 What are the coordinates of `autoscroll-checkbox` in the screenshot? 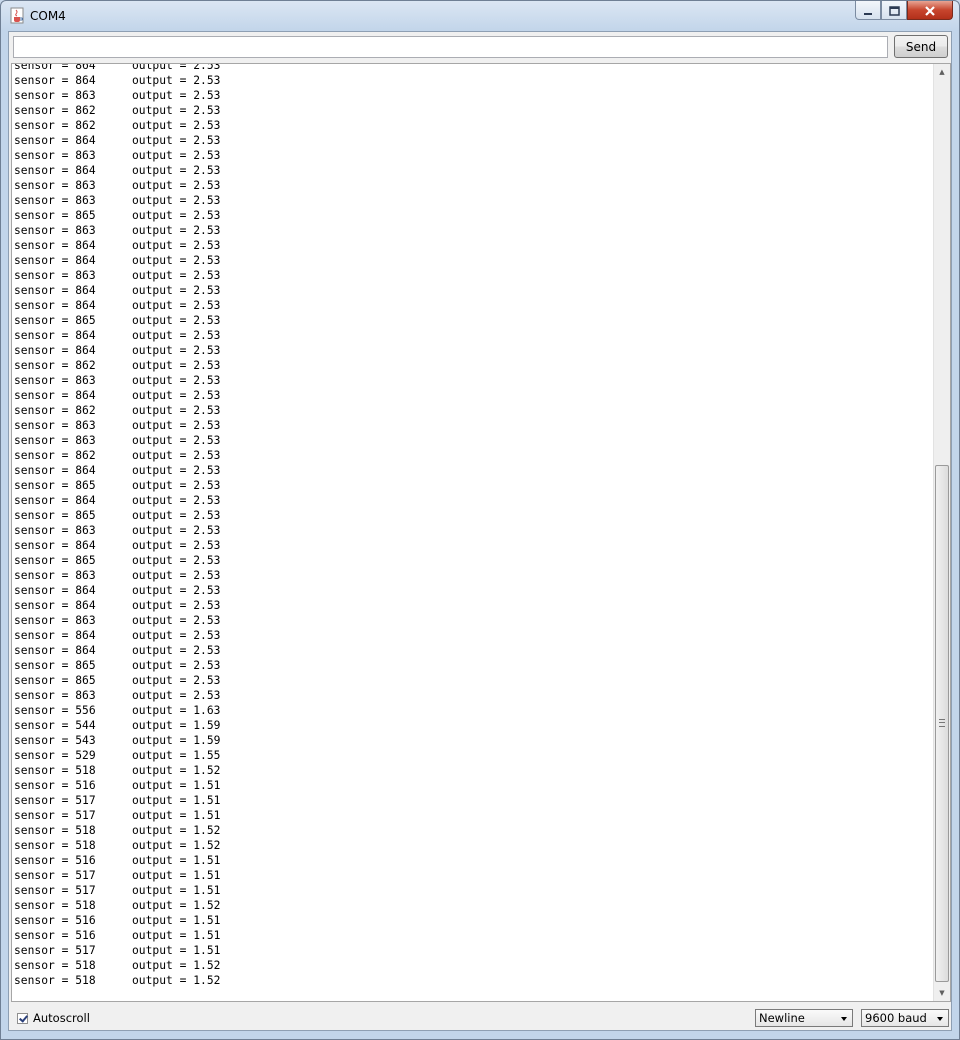 It's located at (22, 1018).